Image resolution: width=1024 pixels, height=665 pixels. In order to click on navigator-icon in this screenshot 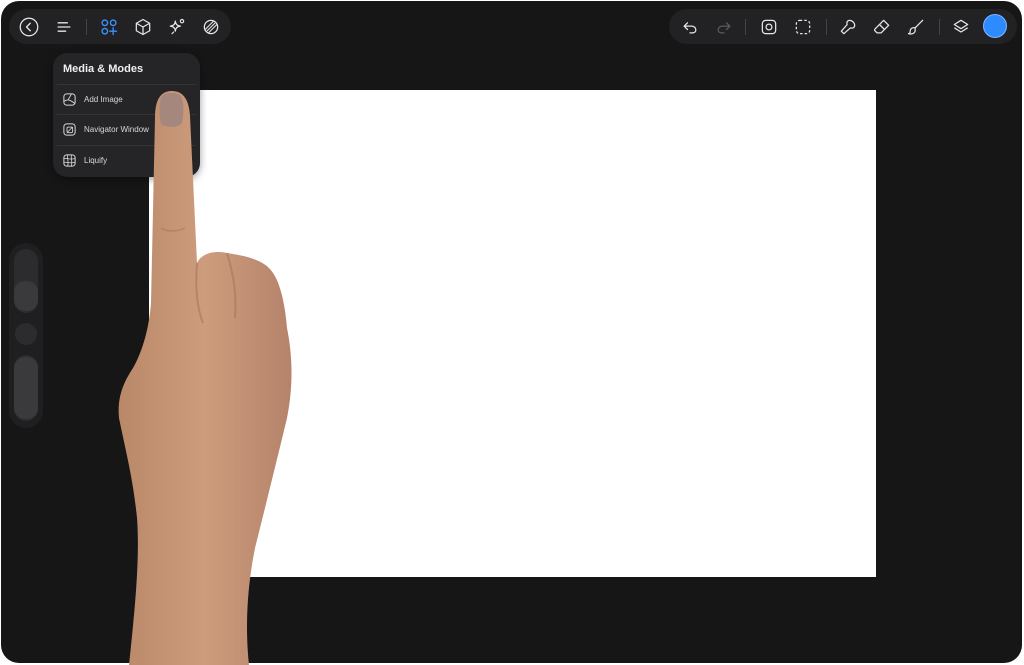, I will do `click(69, 129)`.